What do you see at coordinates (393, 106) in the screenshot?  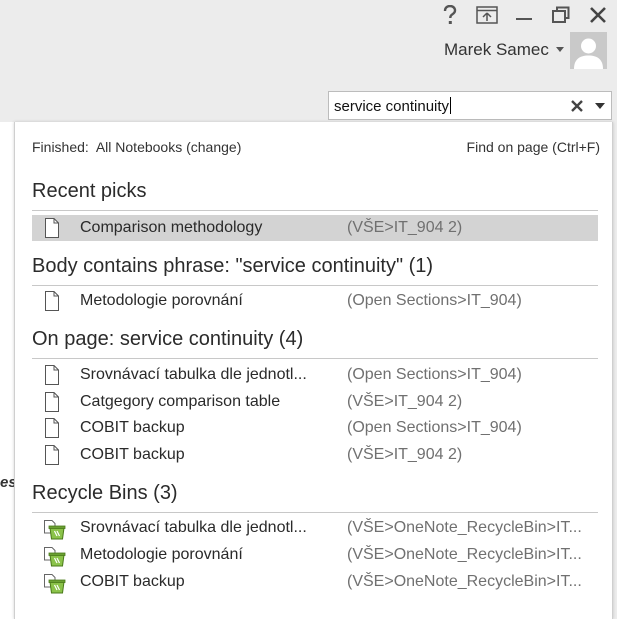 I see `search-input-value: service continuity` at bounding box center [393, 106].